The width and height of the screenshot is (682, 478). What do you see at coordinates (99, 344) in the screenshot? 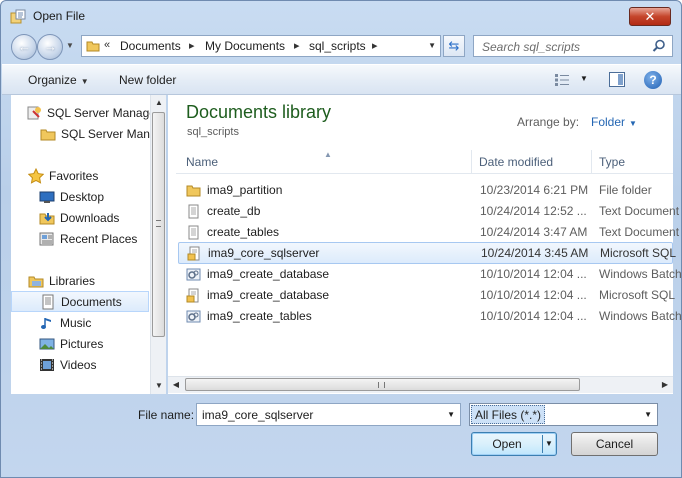
I see `nav-item-pictures: Pictures` at bounding box center [99, 344].